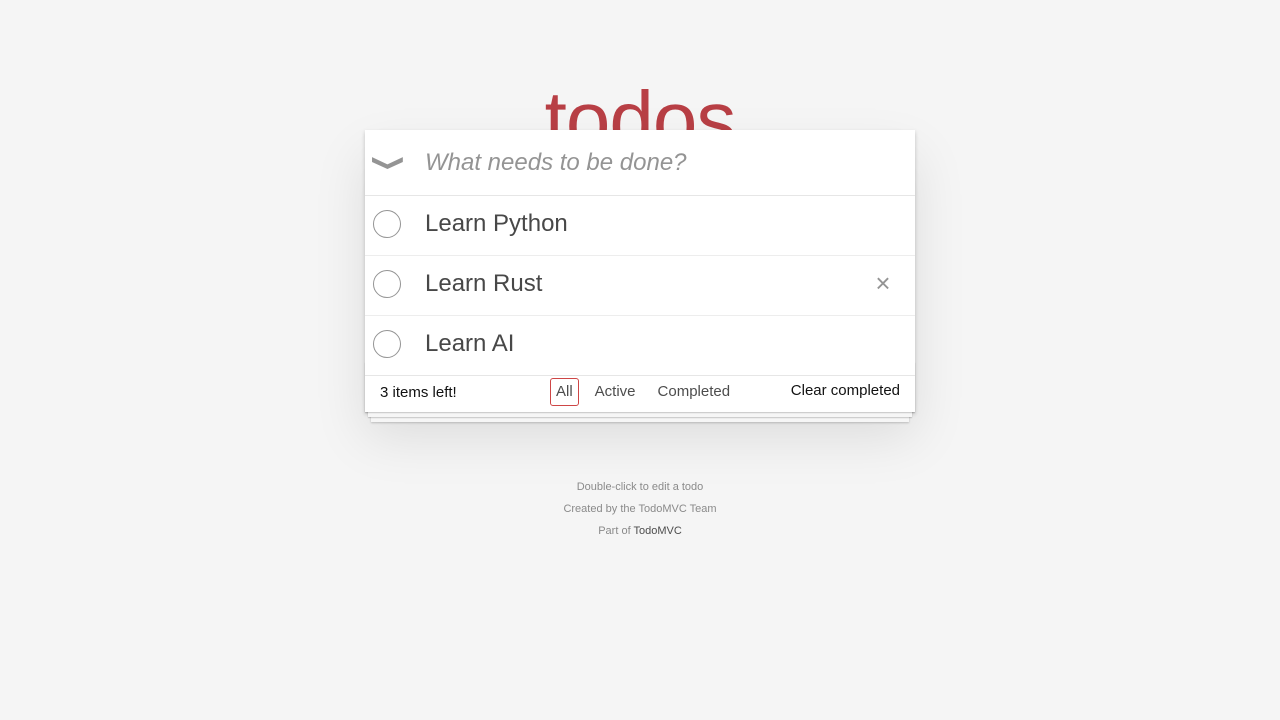 This screenshot has width=1280, height=720. Describe the element at coordinates (643, 392) in the screenshot. I see `filter-list: All Active Completed` at that location.